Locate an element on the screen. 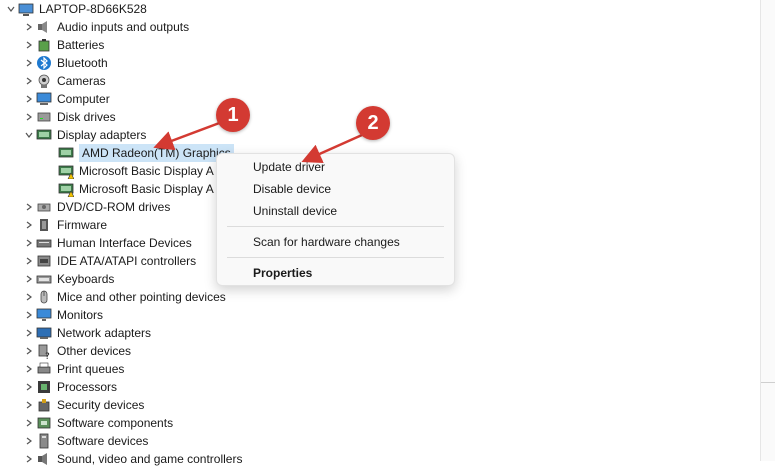  tree-item-monitors: Monitors is located at coordinates (62, 315).